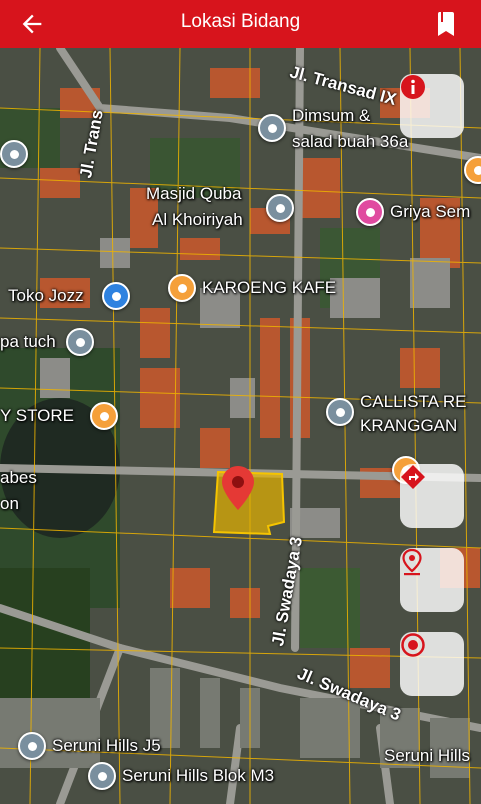 This screenshot has height=804, width=481. What do you see at coordinates (32, 746) in the screenshot?
I see `seruni-j5-pin-icon` at bounding box center [32, 746].